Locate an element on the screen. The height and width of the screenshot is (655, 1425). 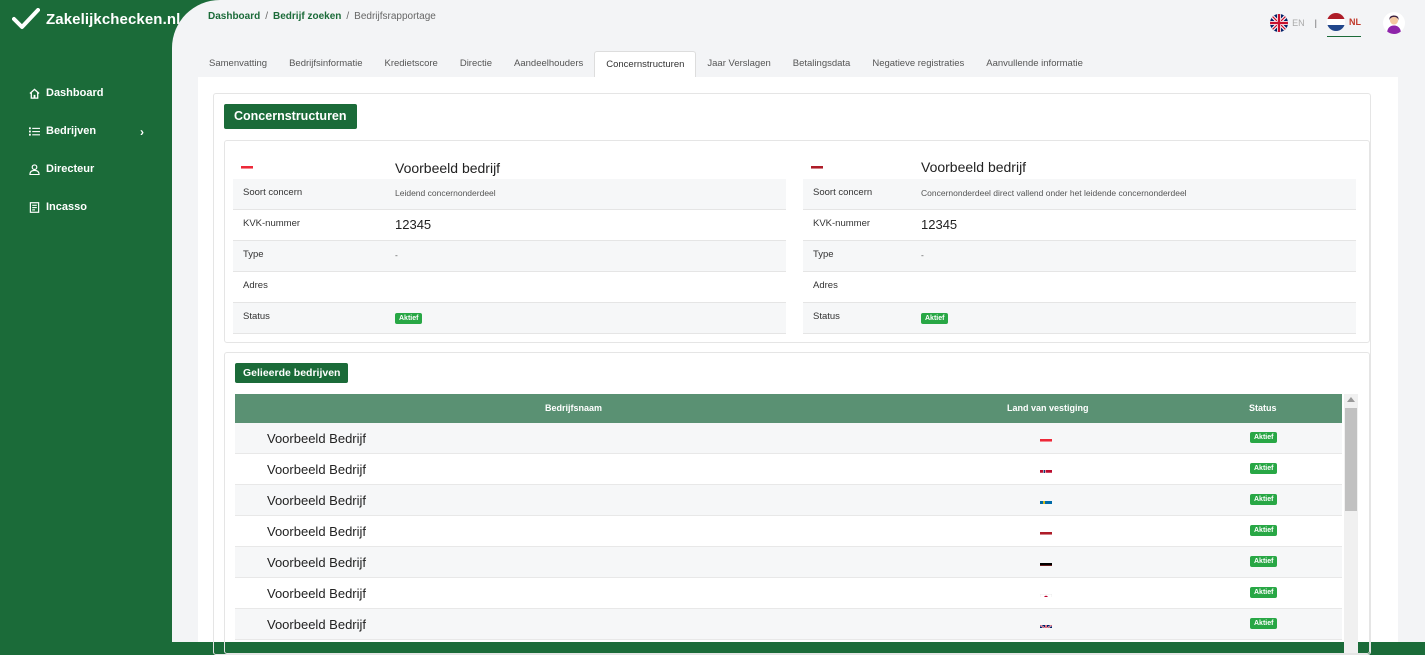
sidebar-item-directeur: Directeur is located at coordinates (93, 169).